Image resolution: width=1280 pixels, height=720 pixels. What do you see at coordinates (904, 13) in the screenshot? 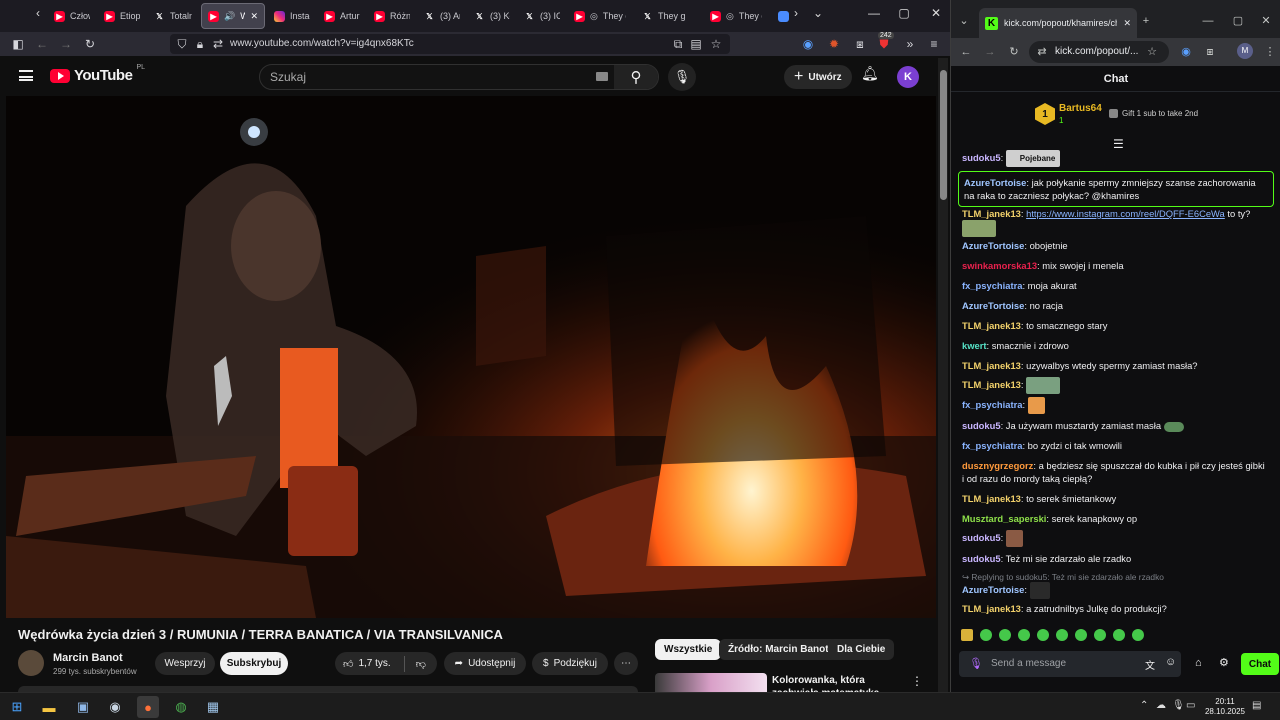
I see `maximize-icon: ▢` at bounding box center [904, 13].